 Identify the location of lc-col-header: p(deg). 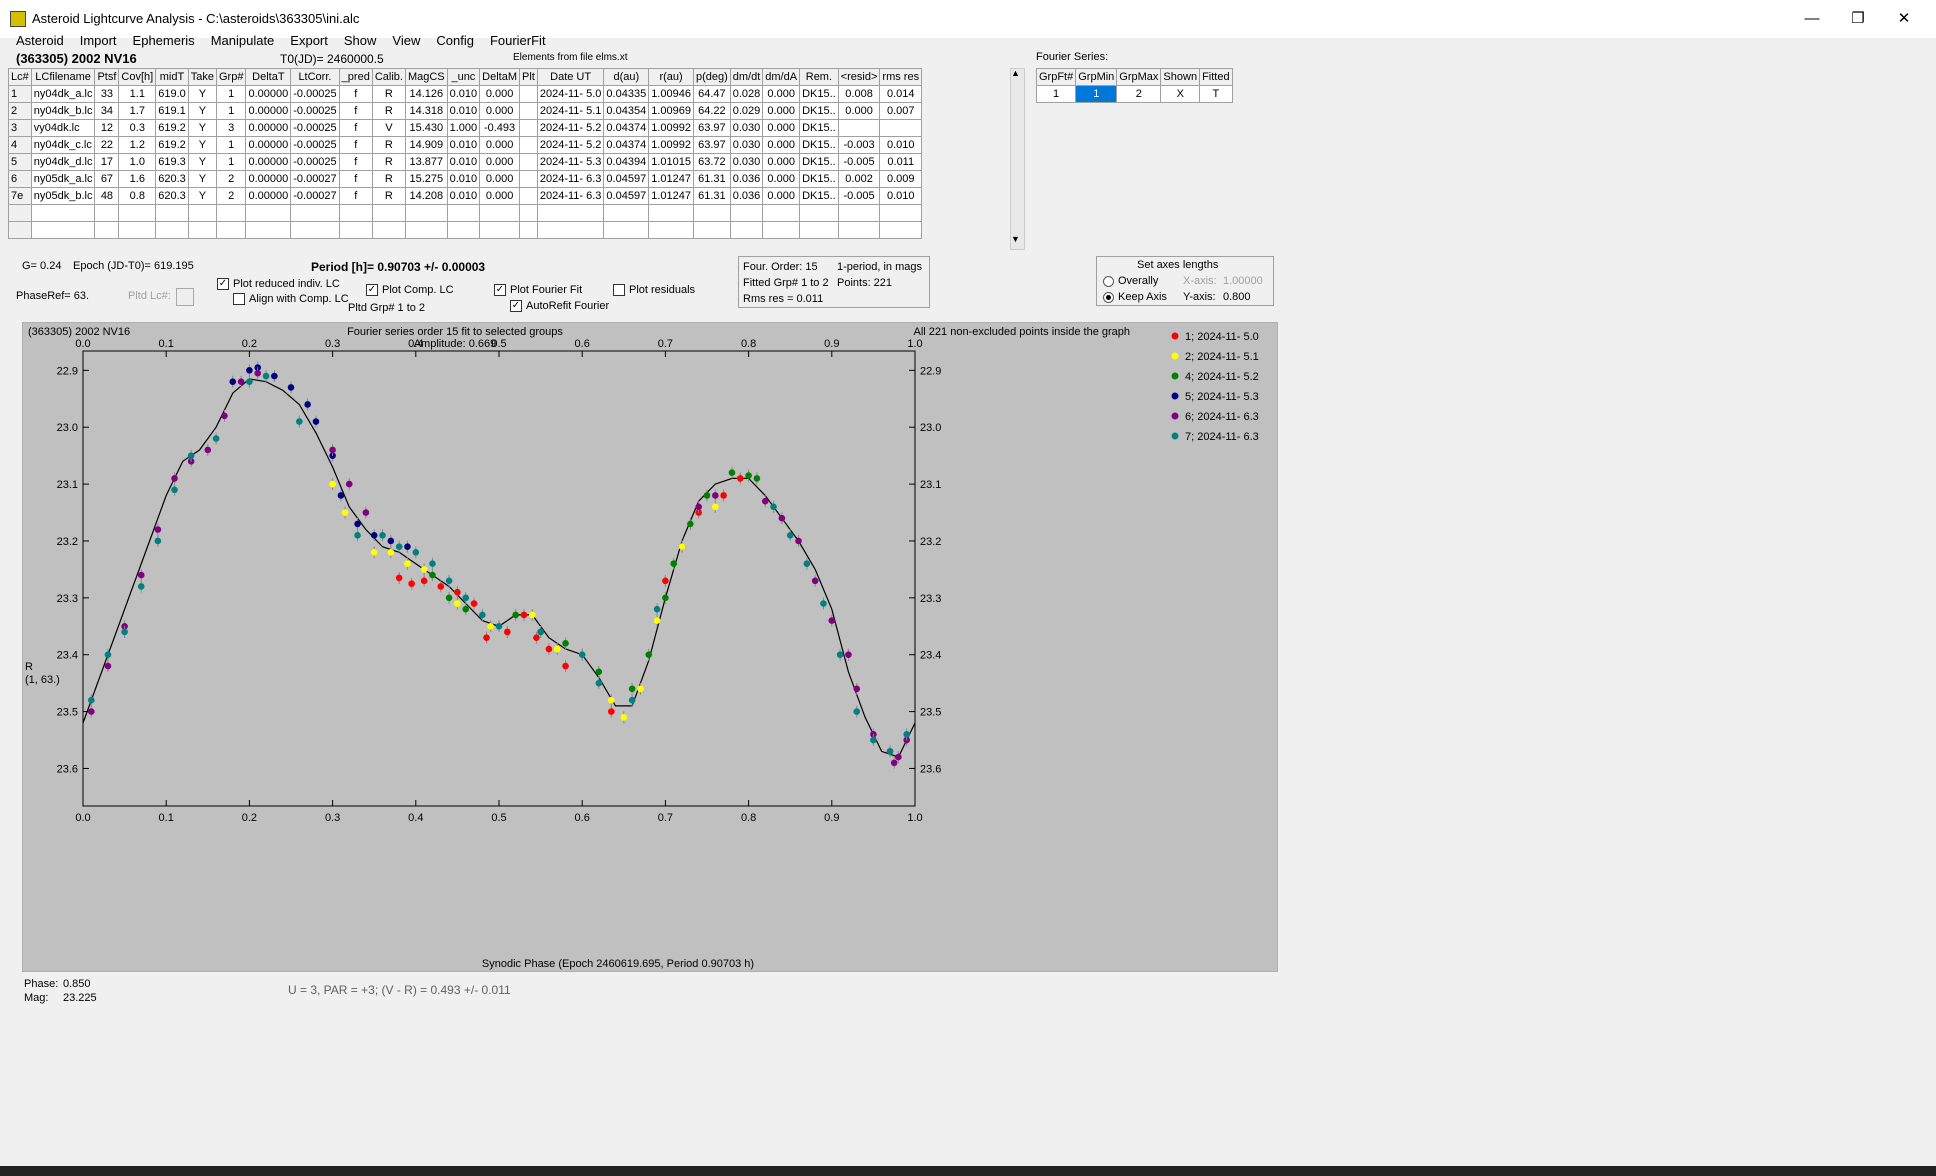
(711, 77).